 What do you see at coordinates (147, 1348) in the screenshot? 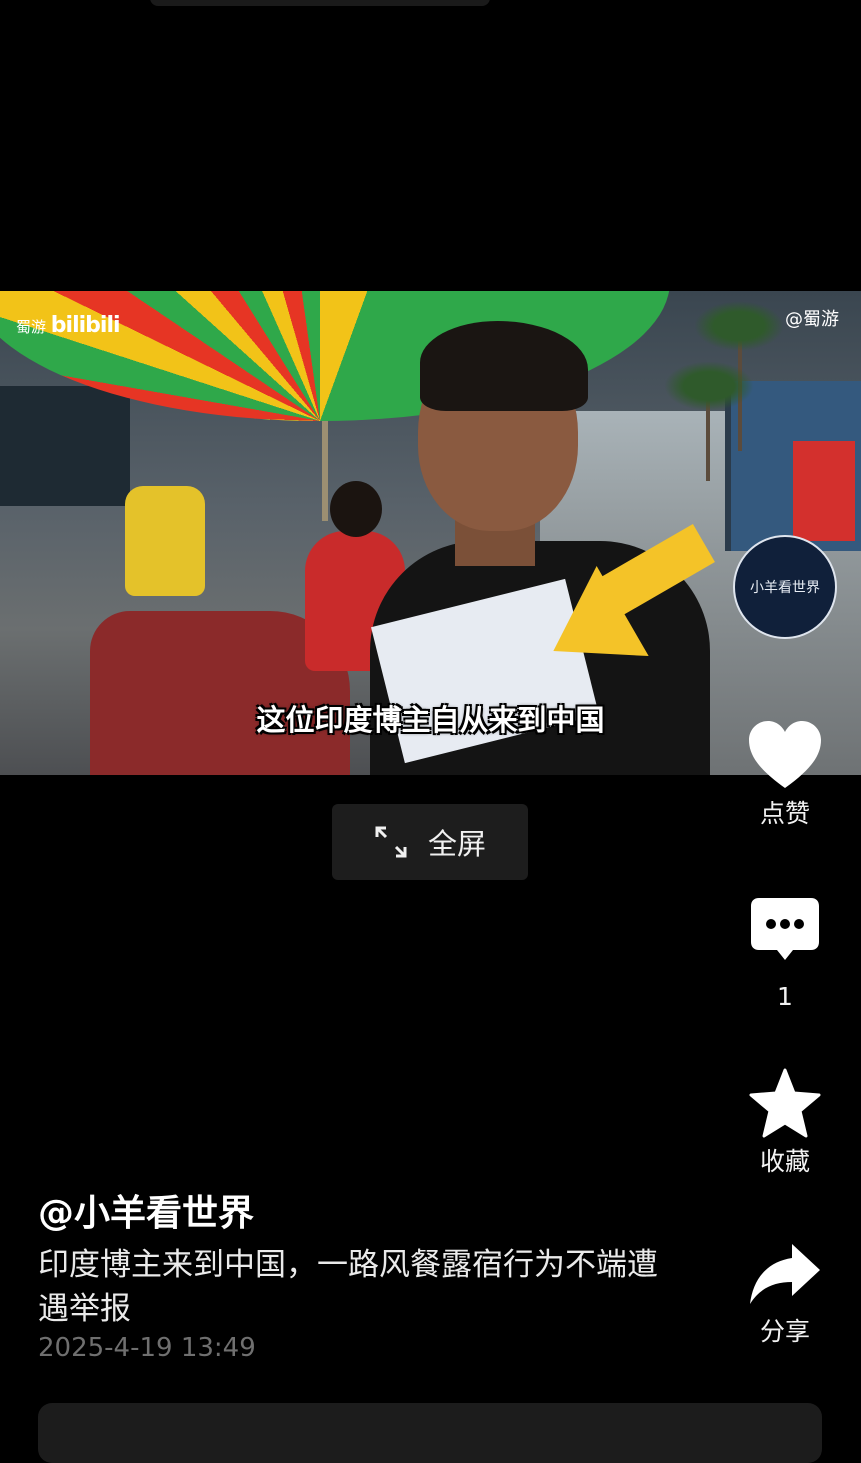
I see `post-date: 2025-4-19 13:49` at bounding box center [147, 1348].